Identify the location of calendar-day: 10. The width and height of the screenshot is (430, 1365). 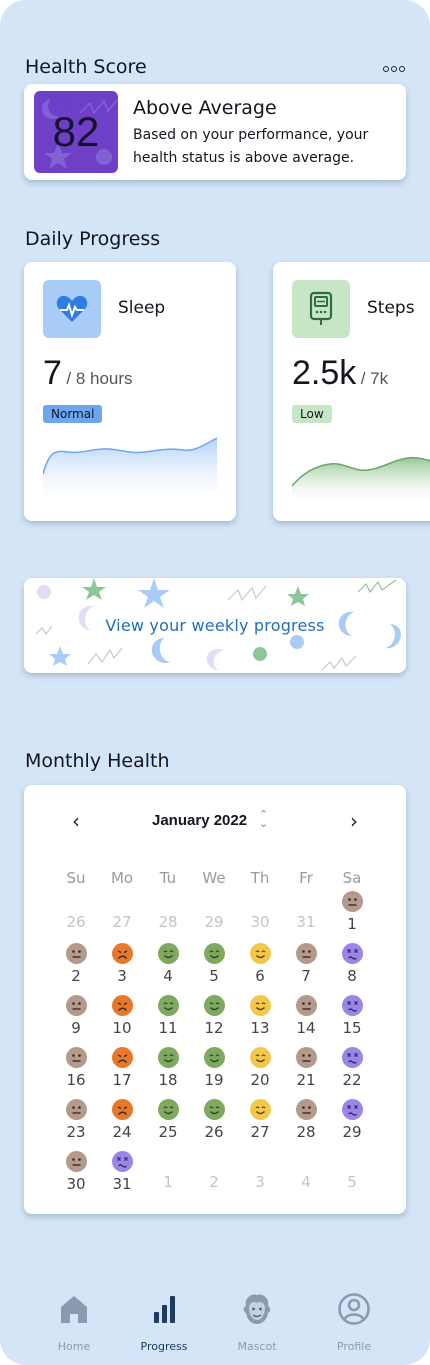
(122, 1028).